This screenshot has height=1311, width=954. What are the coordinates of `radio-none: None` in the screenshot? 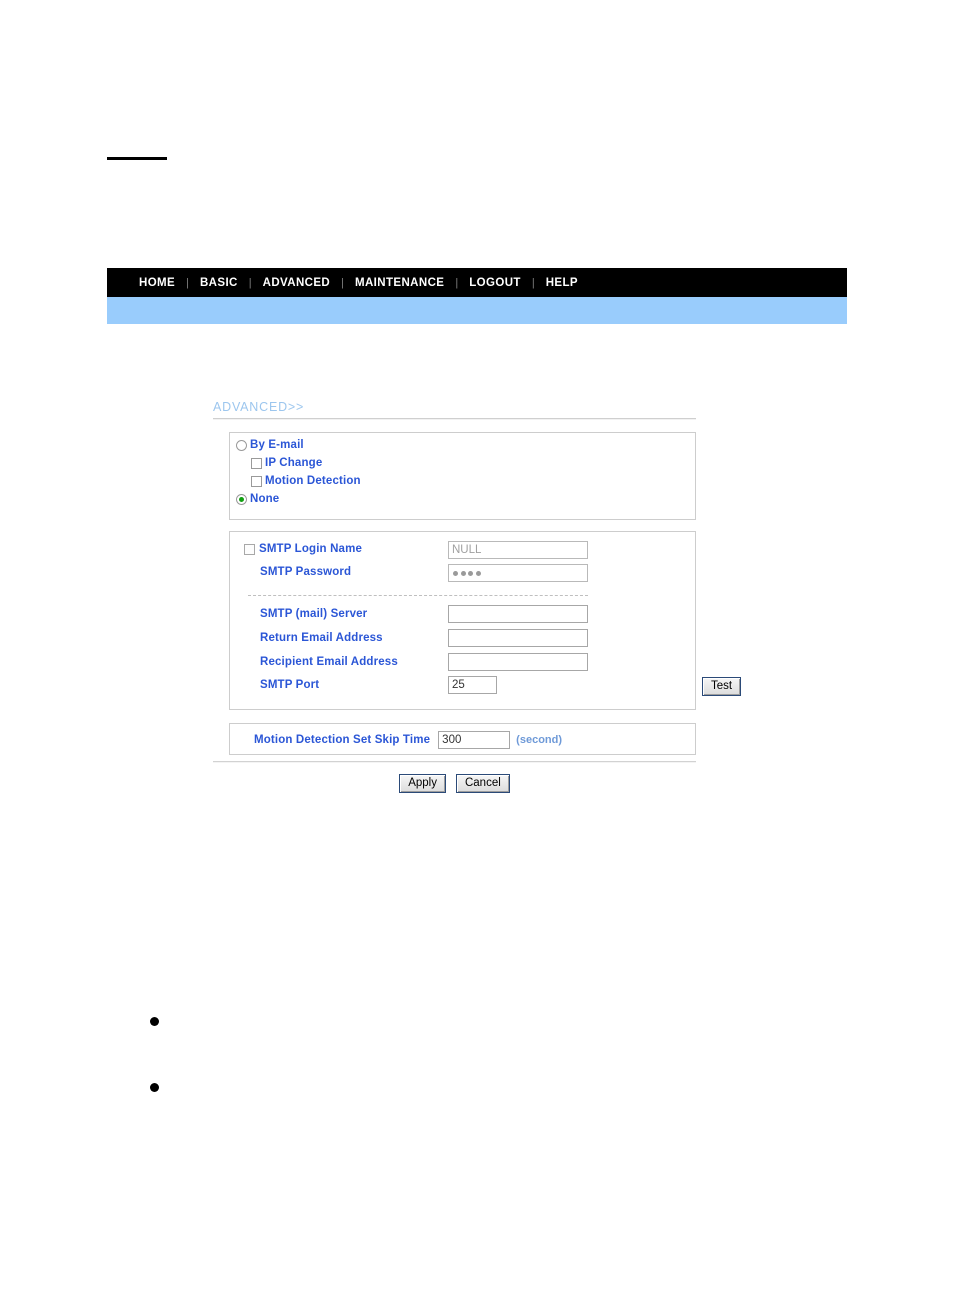 It's located at (257, 499).